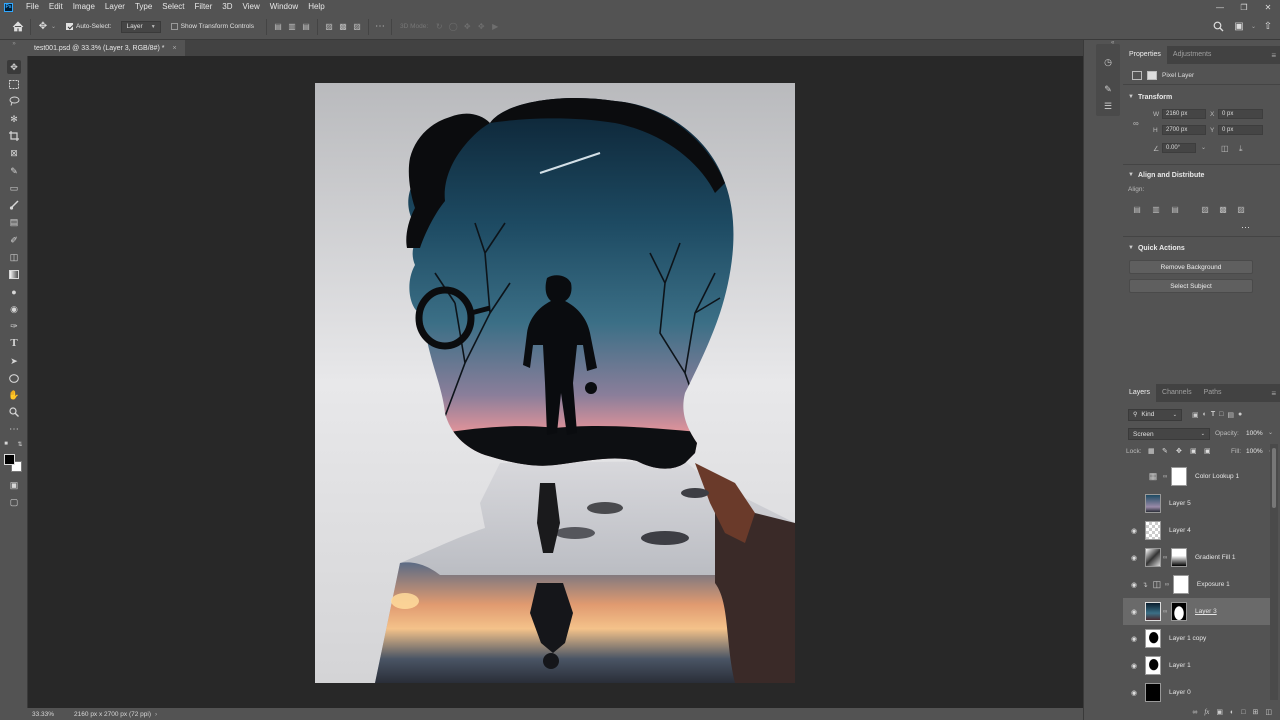 The image size is (1280, 720). Describe the element at coordinates (14, 502) in the screenshot. I see `screen-mode-icon: ▢` at that location.